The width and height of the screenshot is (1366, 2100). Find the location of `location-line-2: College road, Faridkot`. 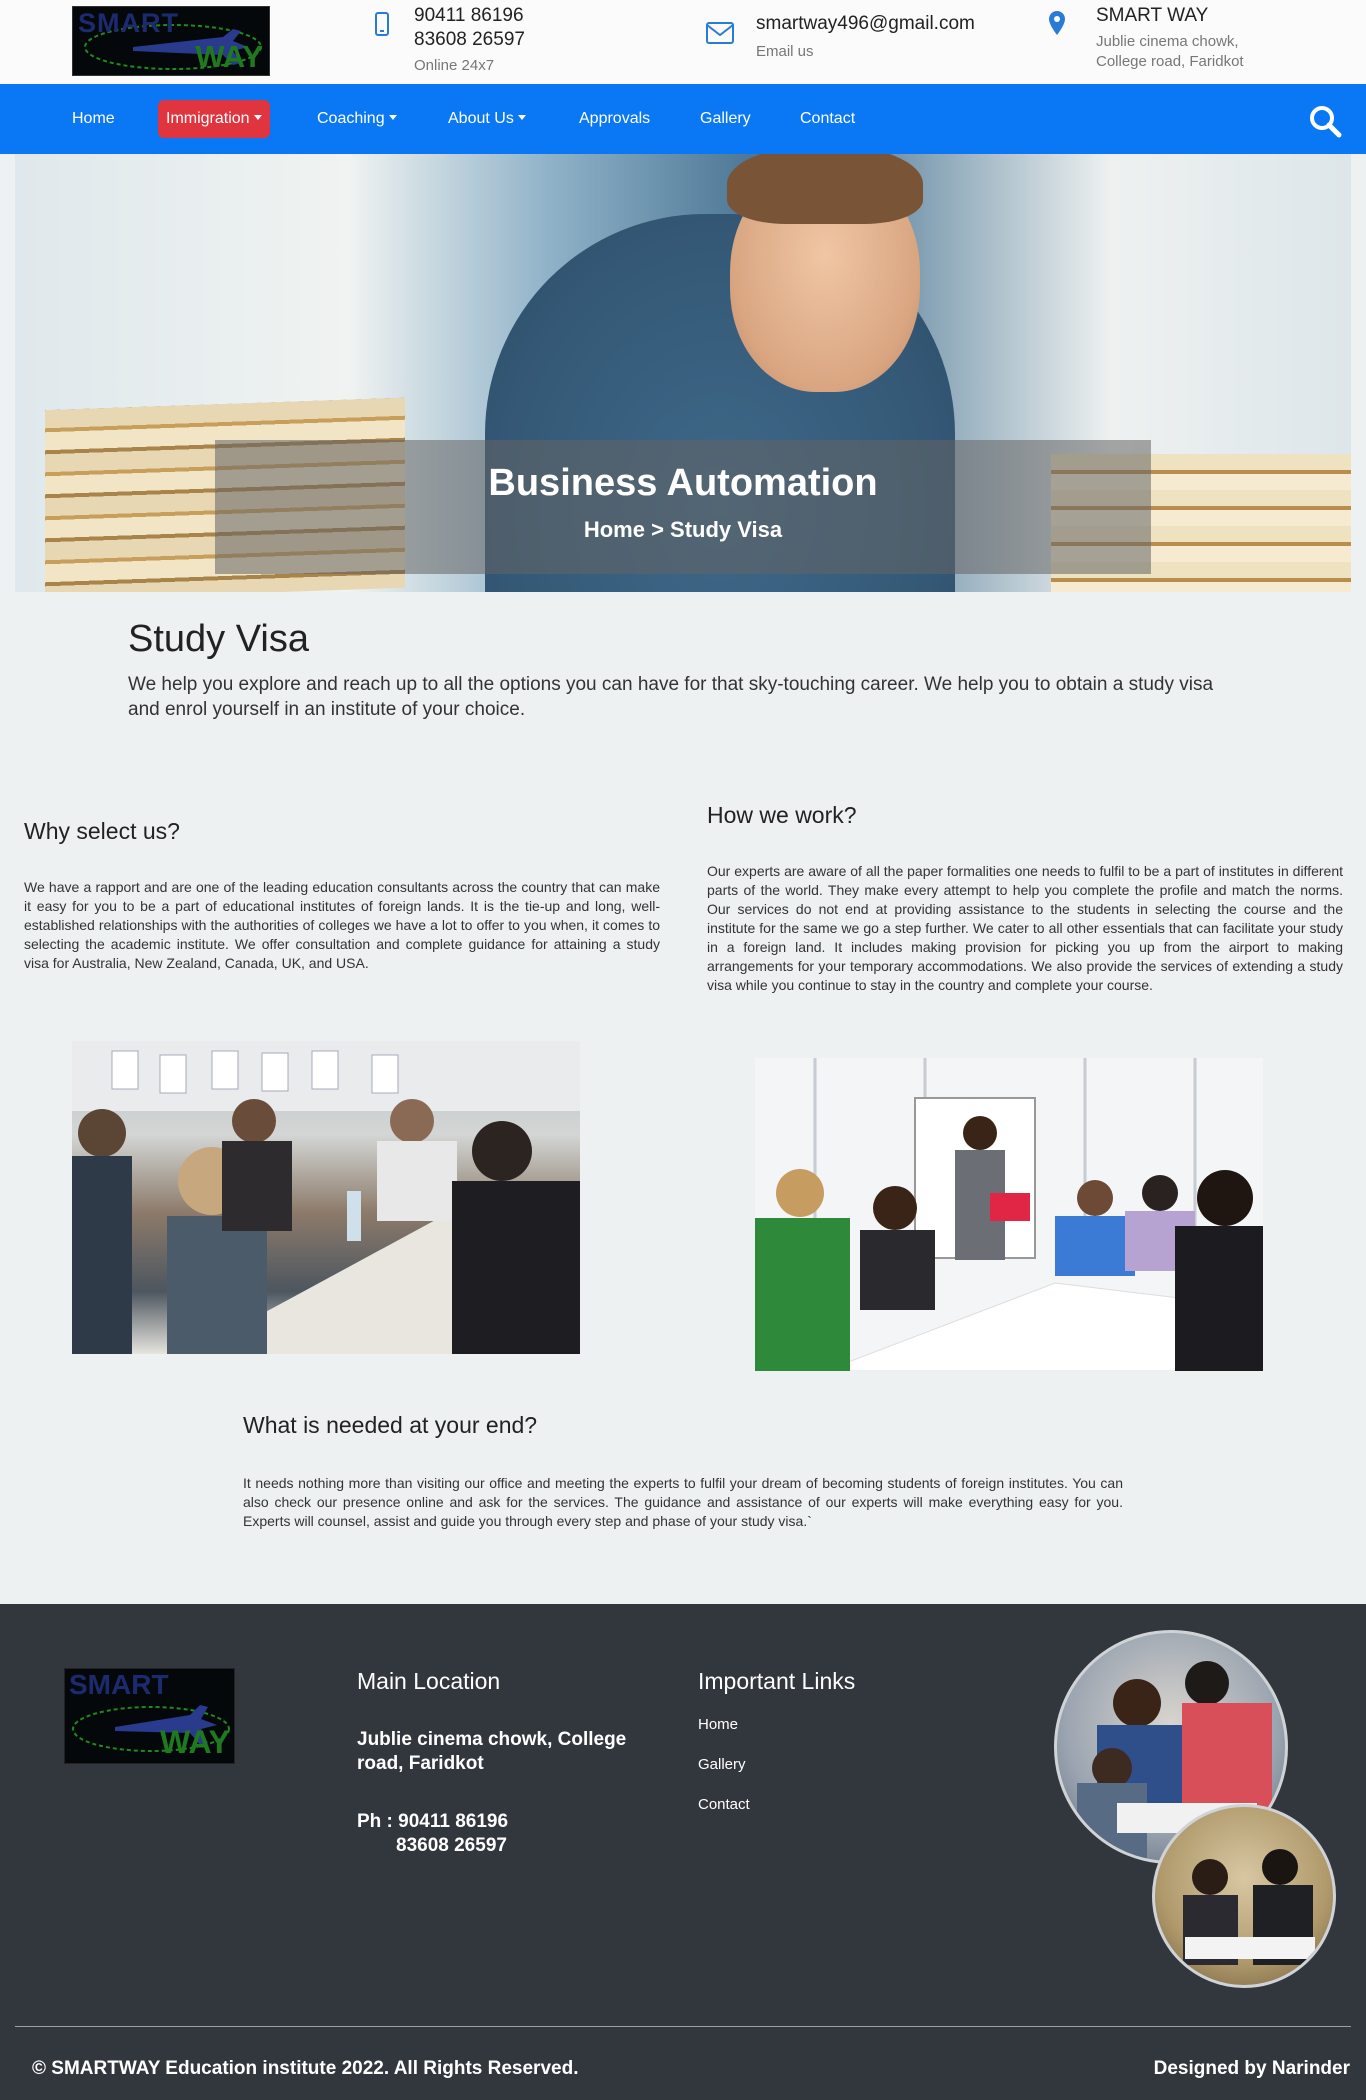

location-line-2: College road, Faridkot is located at coordinates (1170, 61).